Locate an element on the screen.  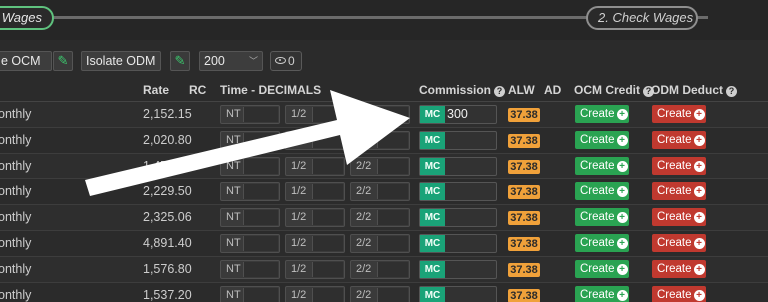
rate-value: 1,537.20 is located at coordinates (167, 294).